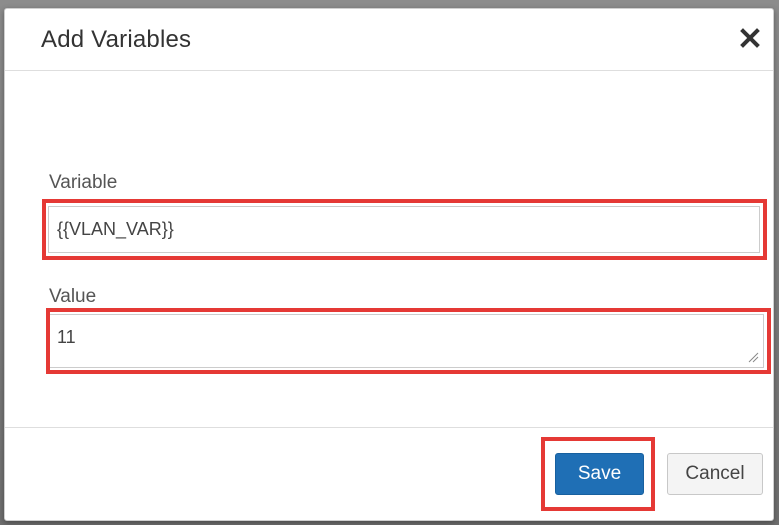 This screenshot has height=525, width=779. What do you see at coordinates (389, 40) in the screenshot?
I see `dialog-header: Add Variables` at bounding box center [389, 40].